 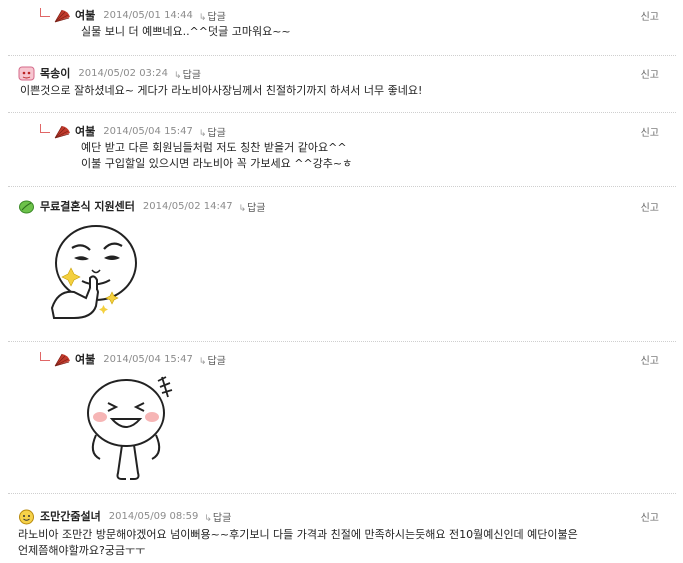 What do you see at coordinates (55, 73) in the screenshot?
I see `comment-author: 목송이` at bounding box center [55, 73].